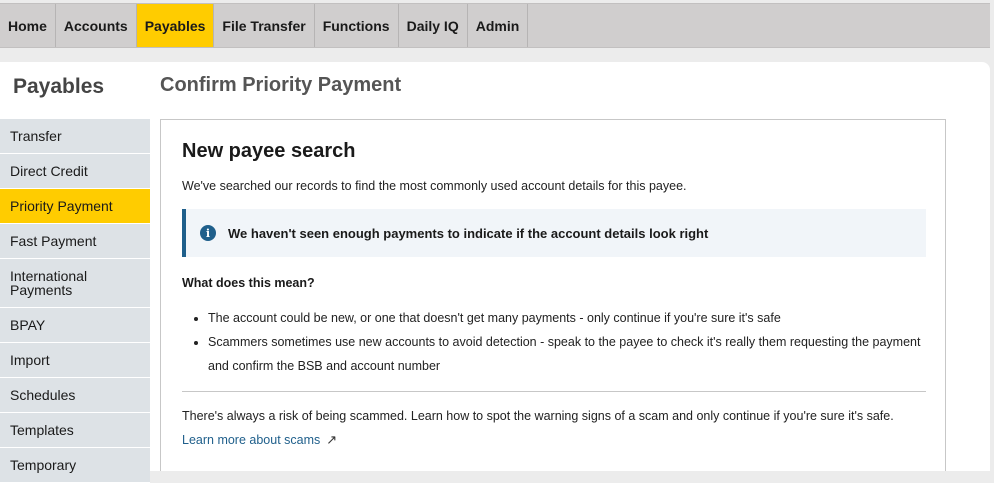 The height and width of the screenshot is (483, 994). Describe the element at coordinates (332, 439) in the screenshot. I see `external-link-icon: ↗` at that location.